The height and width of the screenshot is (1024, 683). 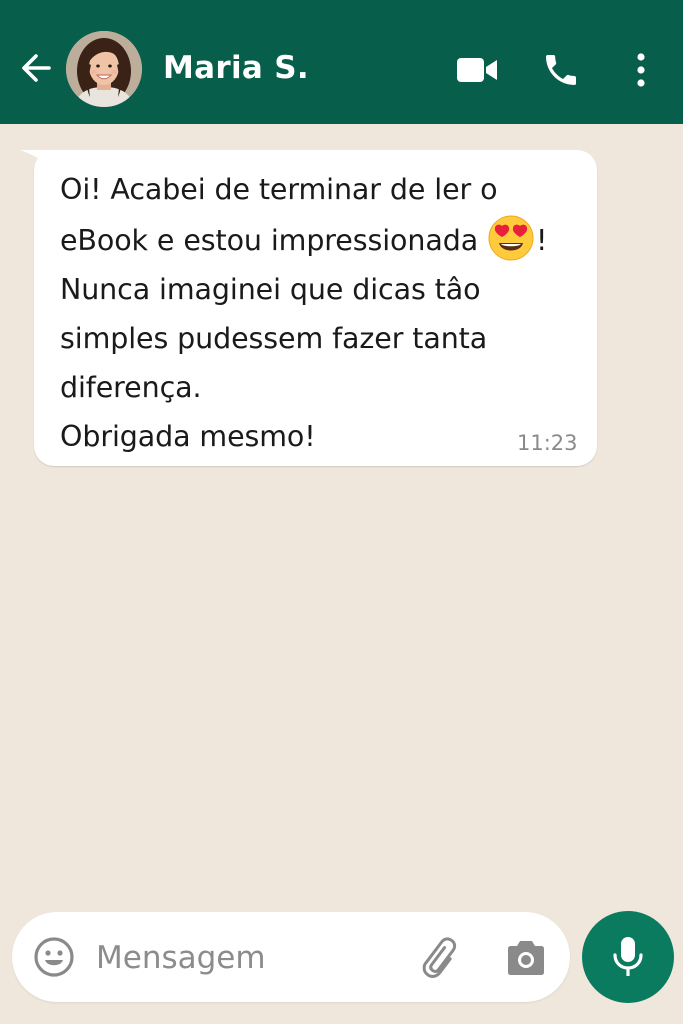 What do you see at coordinates (442, 958) in the screenshot?
I see `paperclip-icon` at bounding box center [442, 958].